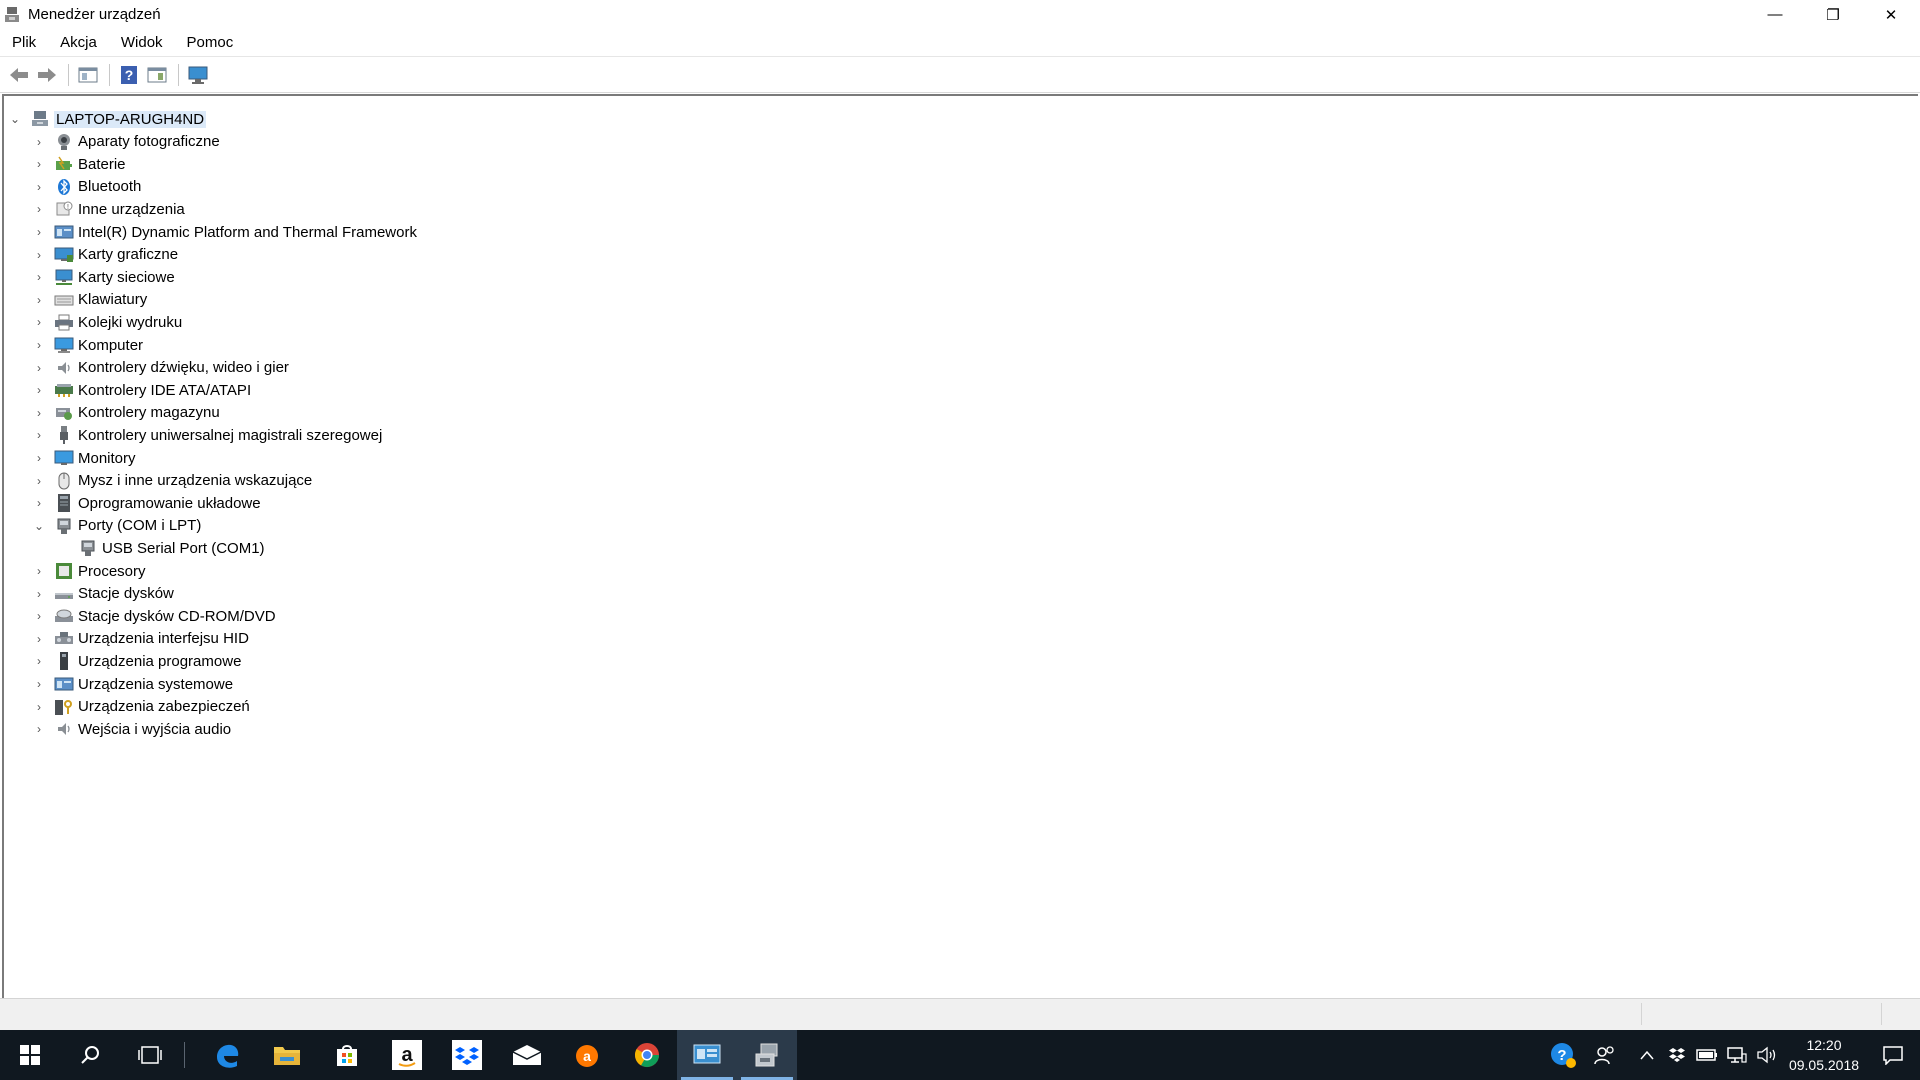  What do you see at coordinates (160, 368) in the screenshot?
I see `tree-category-node: › Kontrolery dźwięku, wideo i gier` at bounding box center [160, 368].